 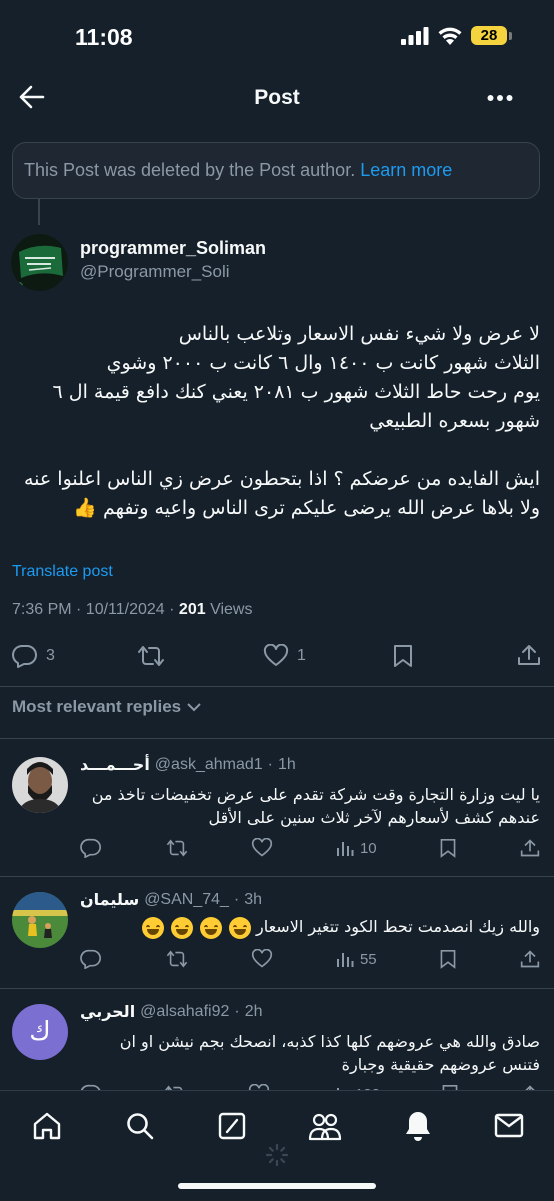 I want to click on status-icons: 28, so click(x=456, y=35).